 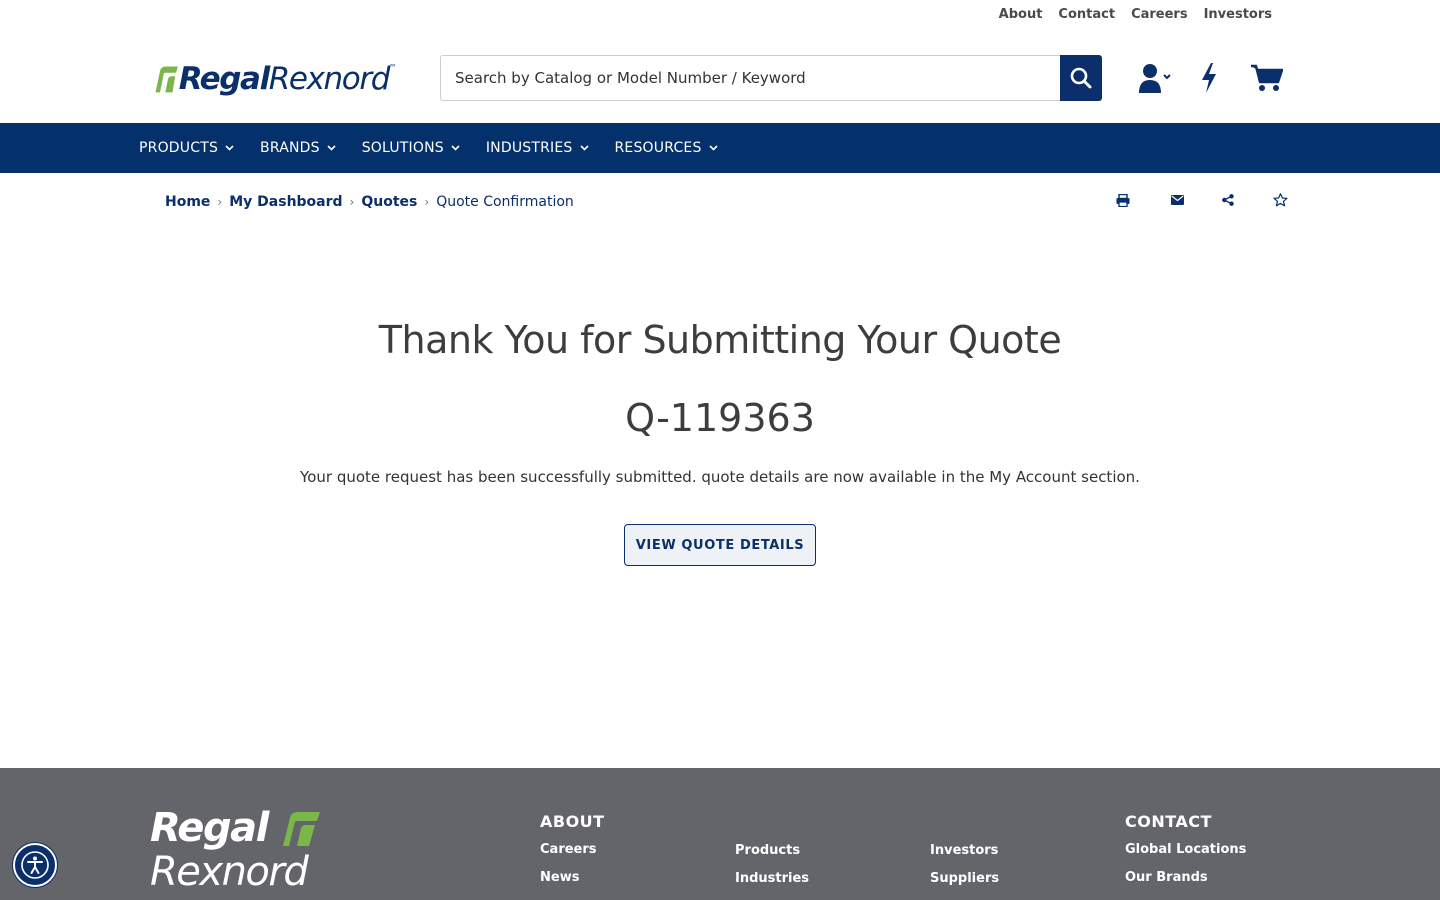 What do you see at coordinates (1185, 849) in the screenshot?
I see `footer-link-global-locations: Global Locations` at bounding box center [1185, 849].